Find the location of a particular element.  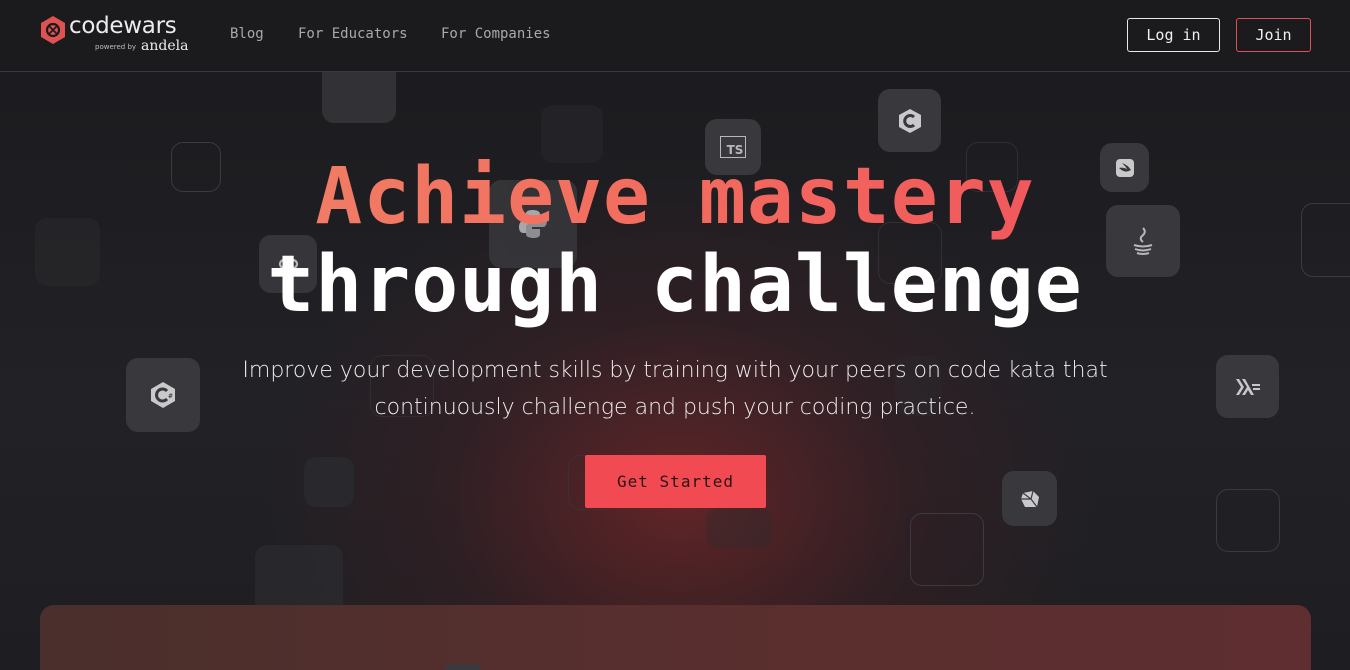

ruby-tile is located at coordinates (1029, 498).